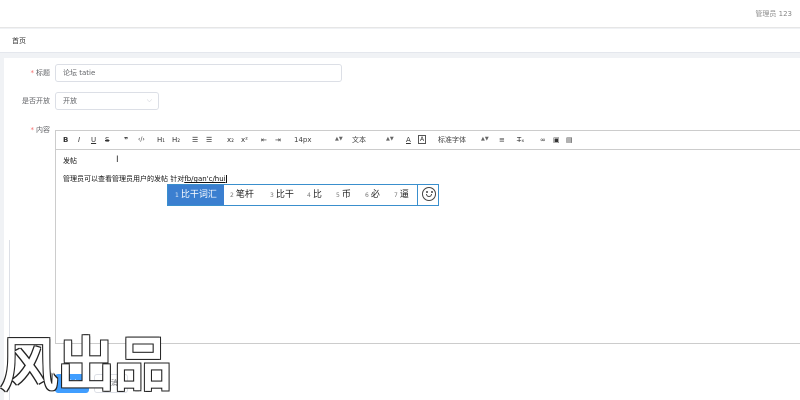  What do you see at coordinates (400, 41) in the screenshot?
I see `tabs-bar: 首页` at bounding box center [400, 41].